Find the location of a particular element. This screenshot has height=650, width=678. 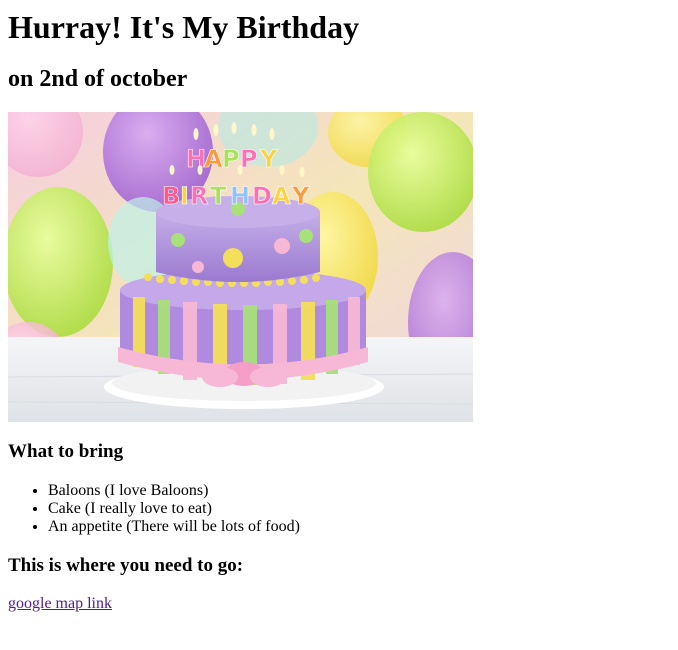

list-item: Baloons (I love Baloons) is located at coordinates (174, 491).